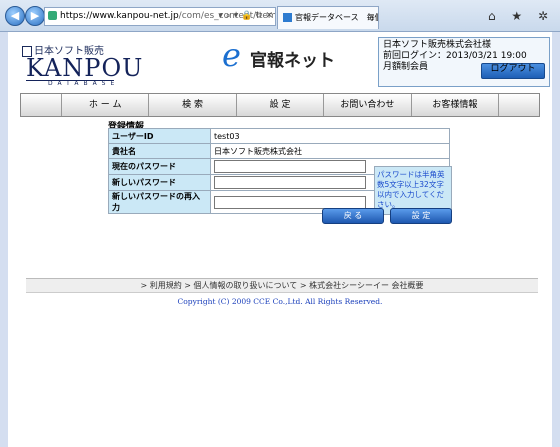 The image size is (560, 447). What do you see at coordinates (368, 105) in the screenshot?
I see `nav-contact: お問い合わせ` at bounding box center [368, 105].